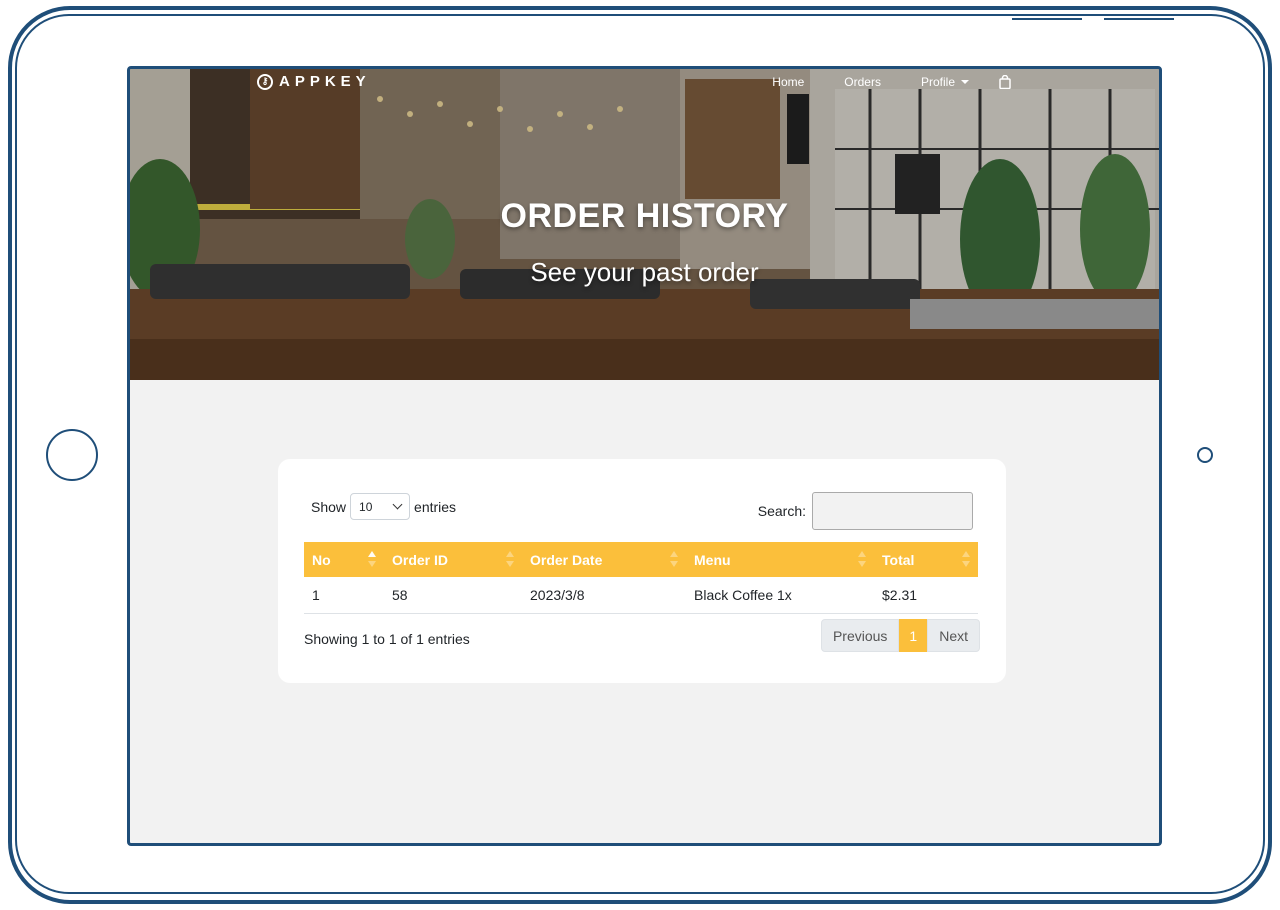 Image resolution: width=1280 pixels, height=910 pixels. I want to click on table-info: Showing 1 to 1 of 1 entries, so click(387, 639).